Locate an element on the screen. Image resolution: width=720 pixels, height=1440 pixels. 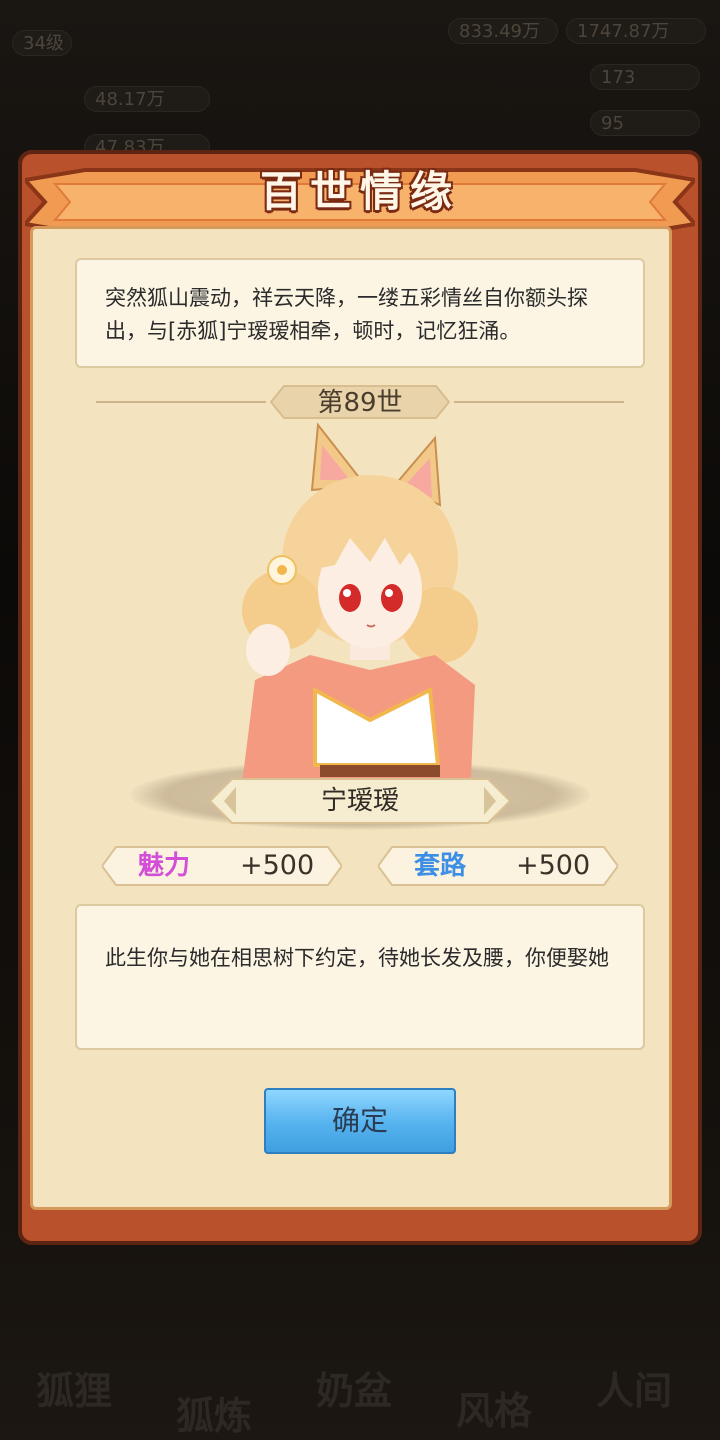
confirm-button: 确定 is located at coordinates (360, 1121).